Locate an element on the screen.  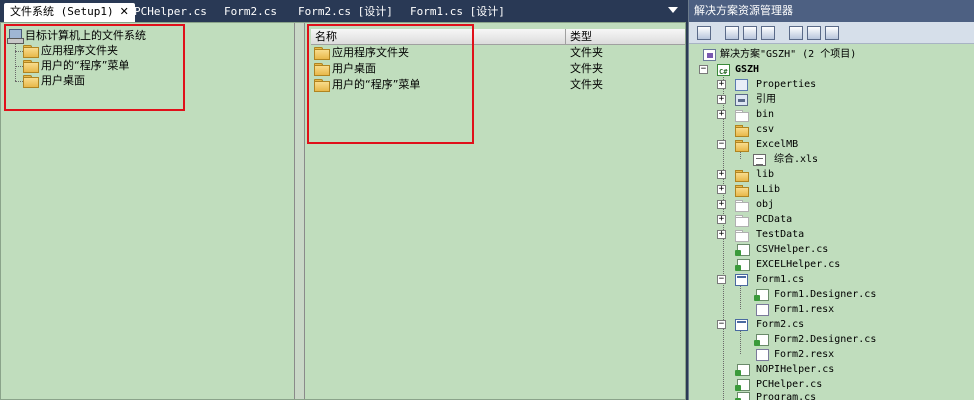
tab-pchelper-cs: PCHelper.cs is located at coordinates (170, 12).